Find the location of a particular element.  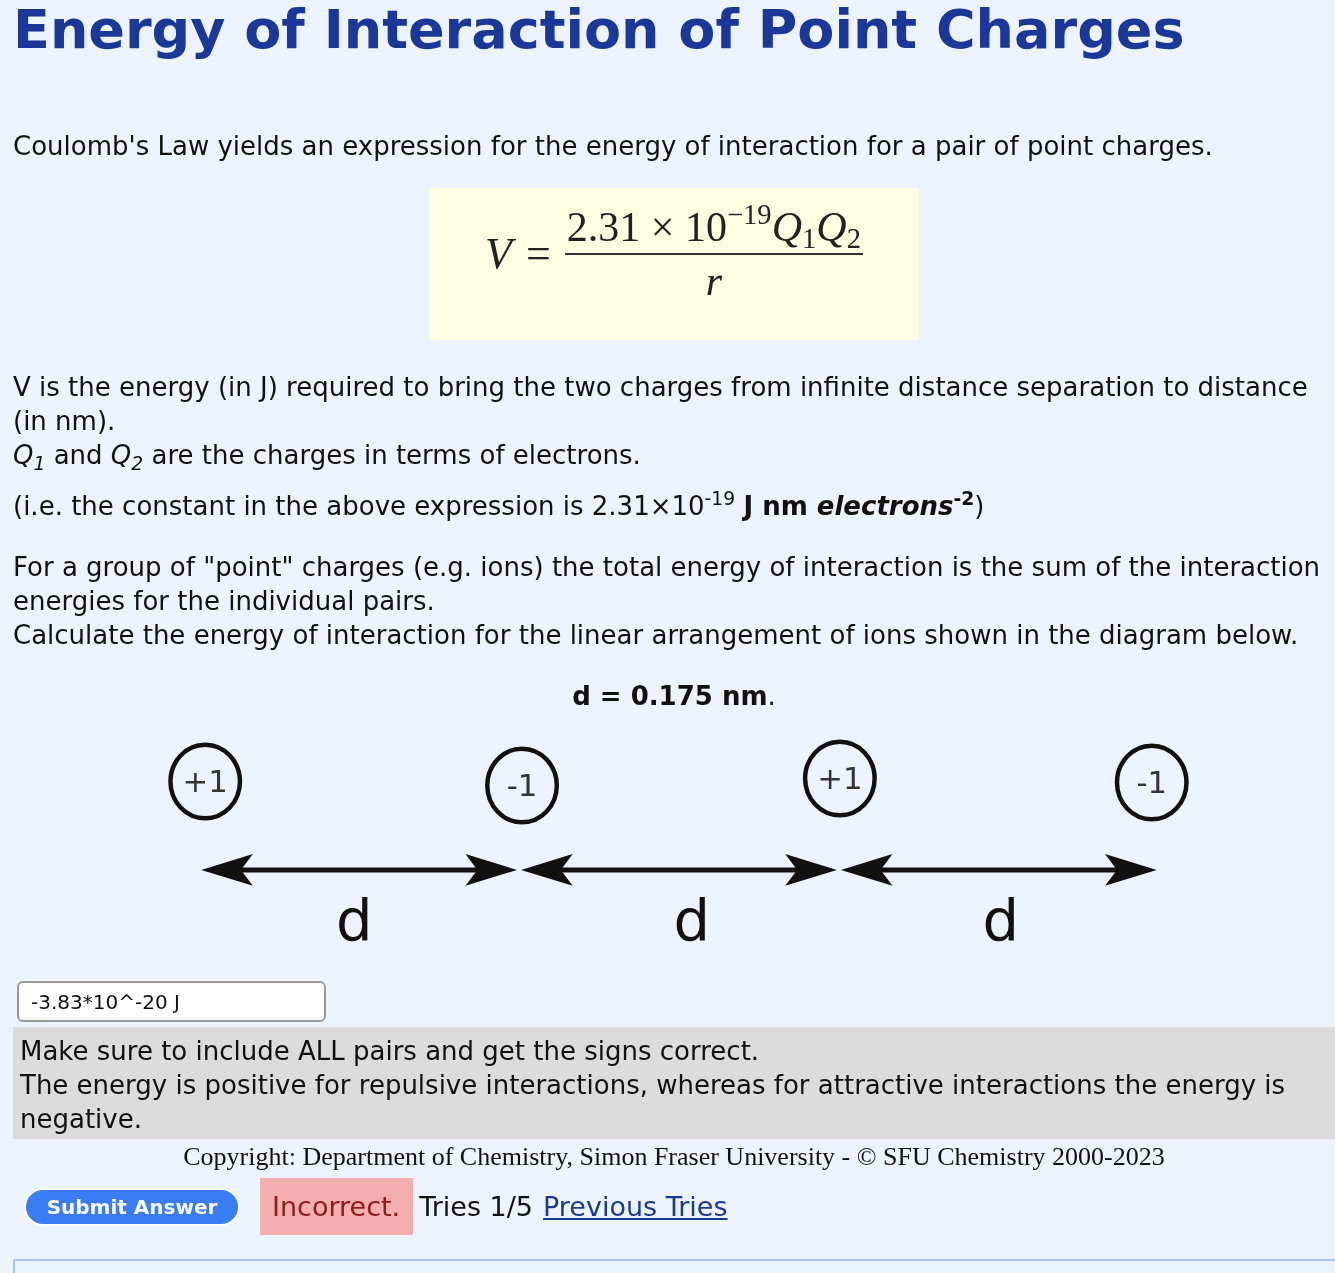

definition-text: Q$_{1}$ and Q$_{2}$ are the charges in terms of electrons. is located at coordinates (327, 456).